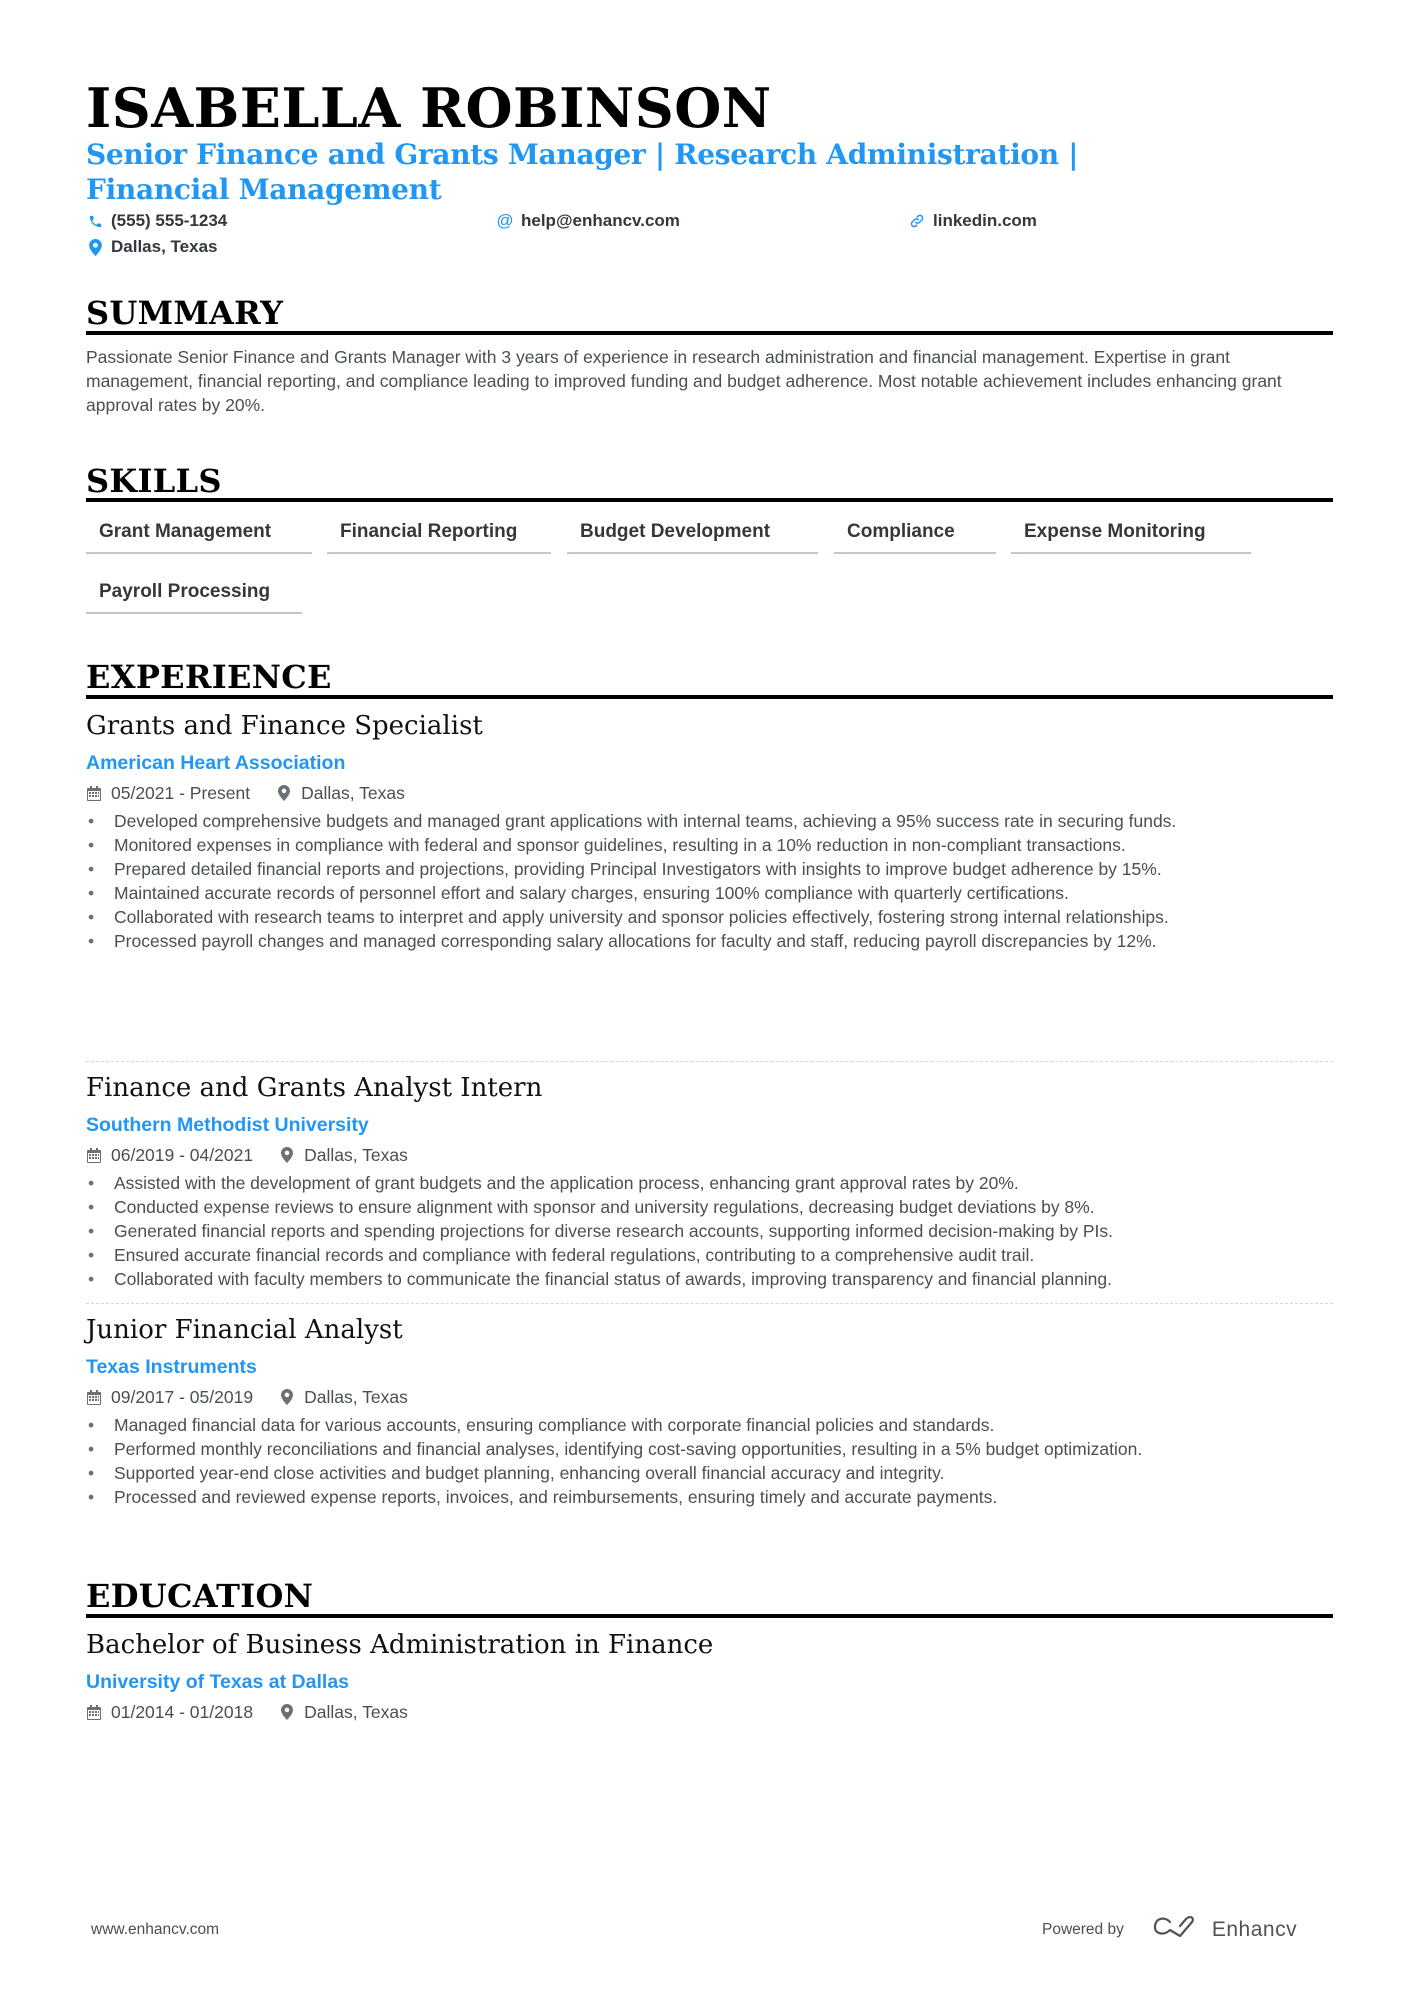 This screenshot has width=1410, height=1995. I want to click on job-title: Junior Financial Analyst, so click(244, 1330).